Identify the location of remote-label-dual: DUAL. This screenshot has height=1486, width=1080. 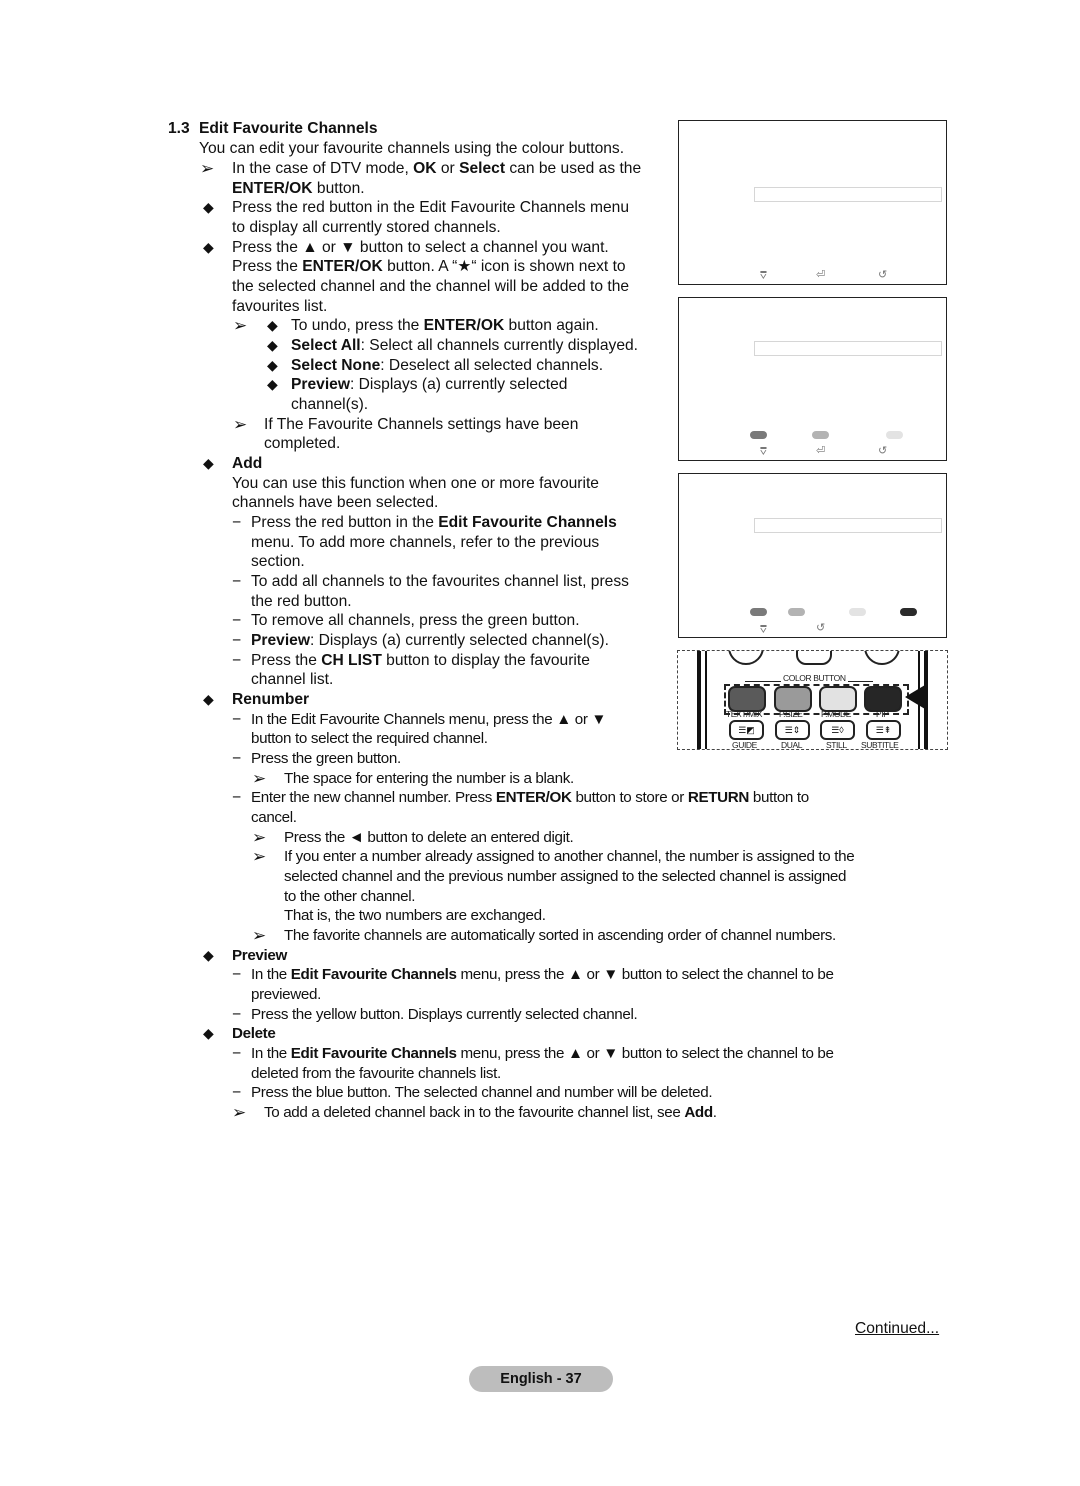
(792, 745).